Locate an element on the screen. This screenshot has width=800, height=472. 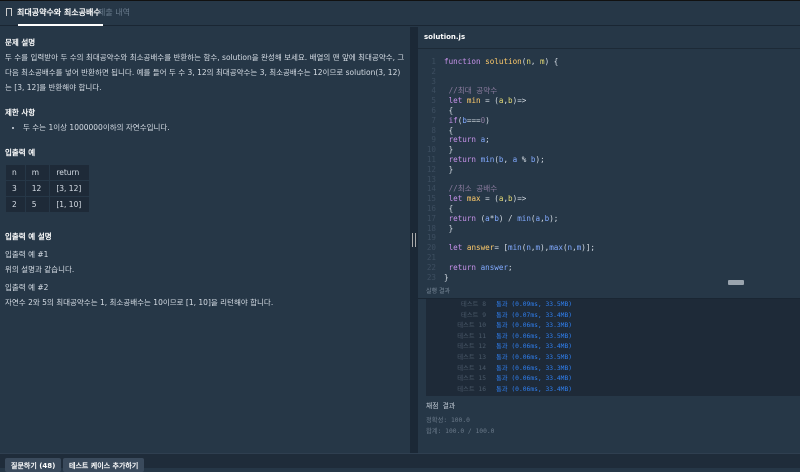
test-row: 테스트 15 통과 (0.06ms, 33.4MB) is located at coordinates (613, 379).